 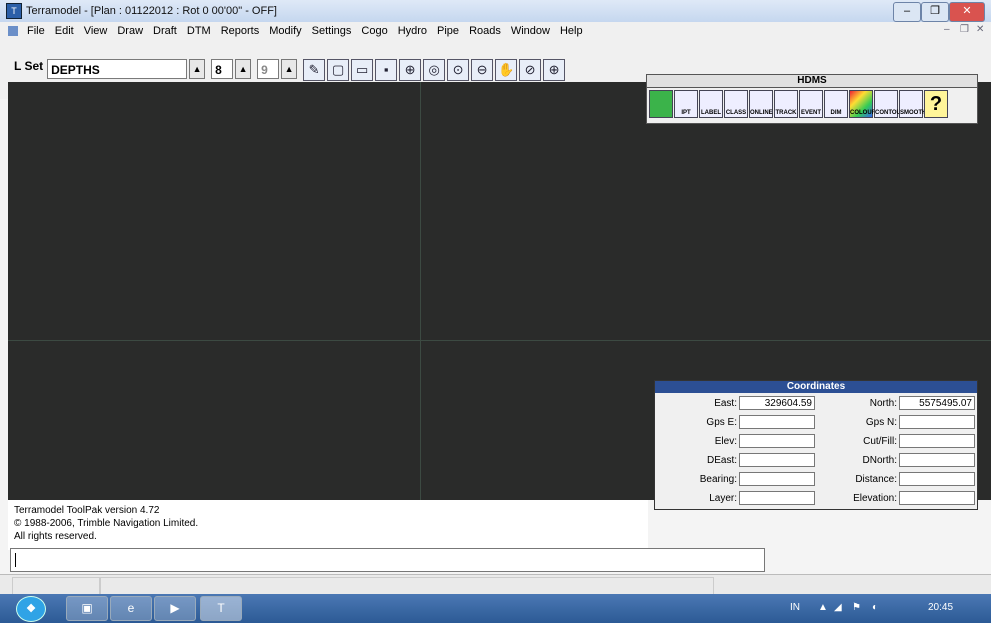 What do you see at coordinates (31, 609) in the screenshot?
I see `start-button: ❖` at bounding box center [31, 609].